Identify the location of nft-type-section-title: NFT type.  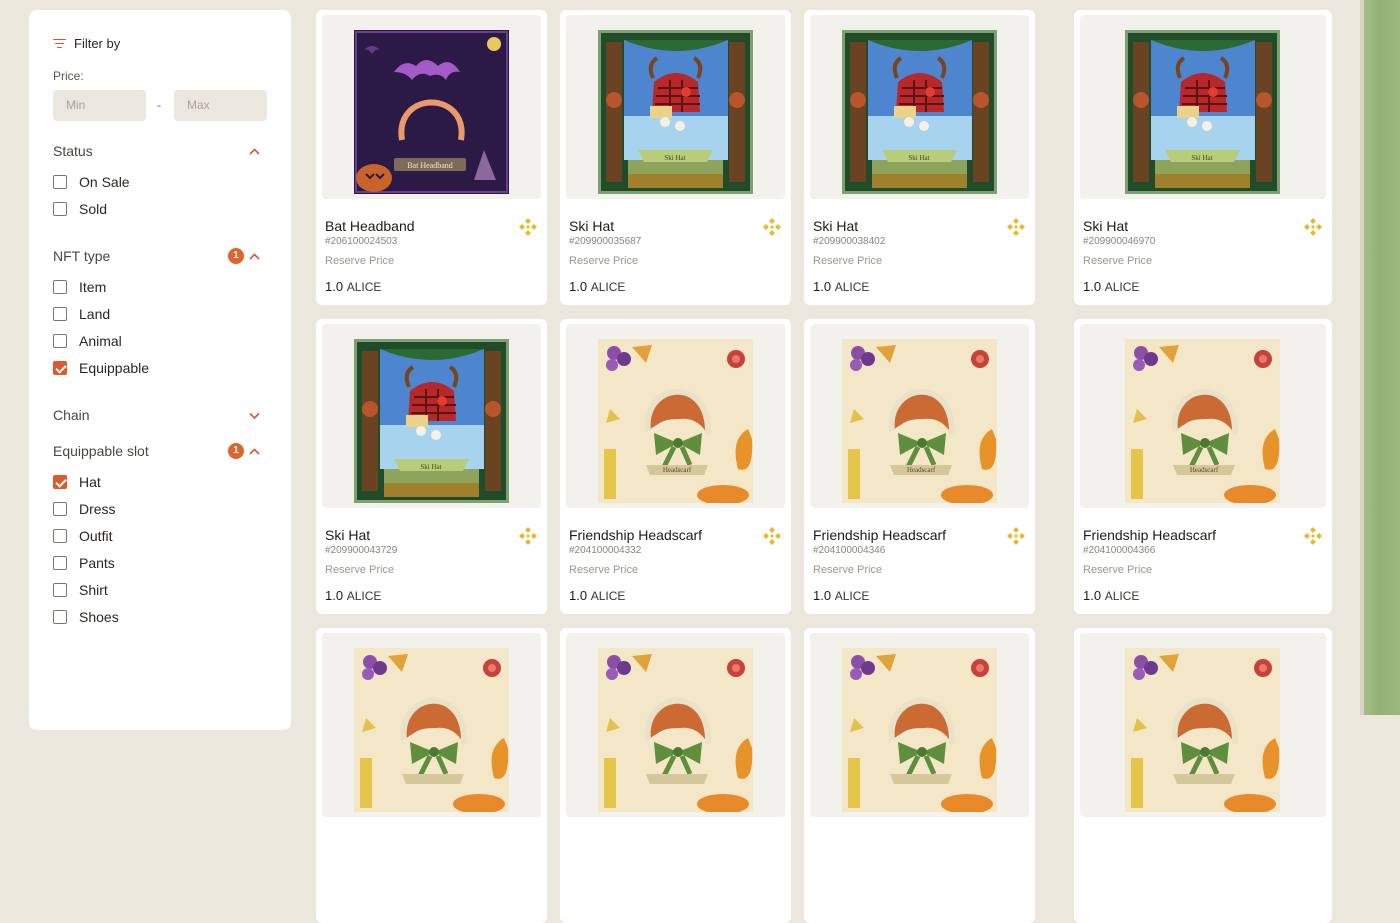
(81, 256).